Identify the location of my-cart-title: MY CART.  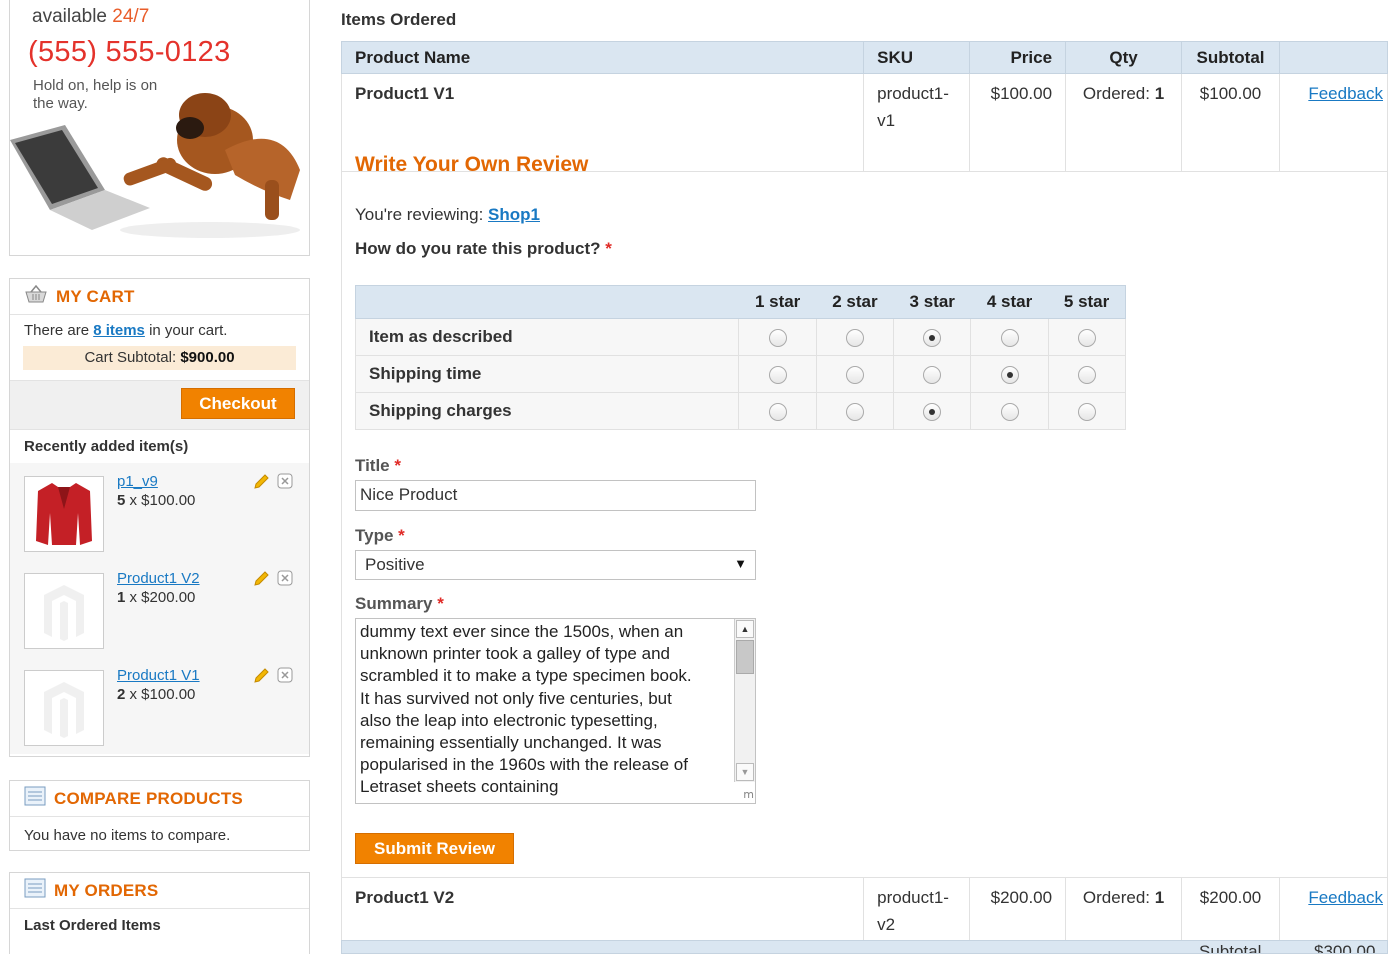
(95, 296).